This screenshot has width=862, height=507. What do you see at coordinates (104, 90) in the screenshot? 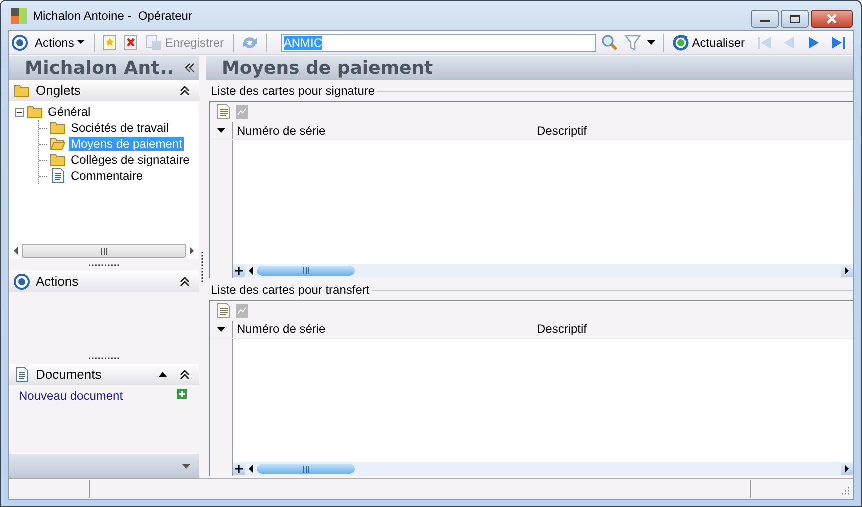
I see `panel-header: Onglets` at bounding box center [104, 90].